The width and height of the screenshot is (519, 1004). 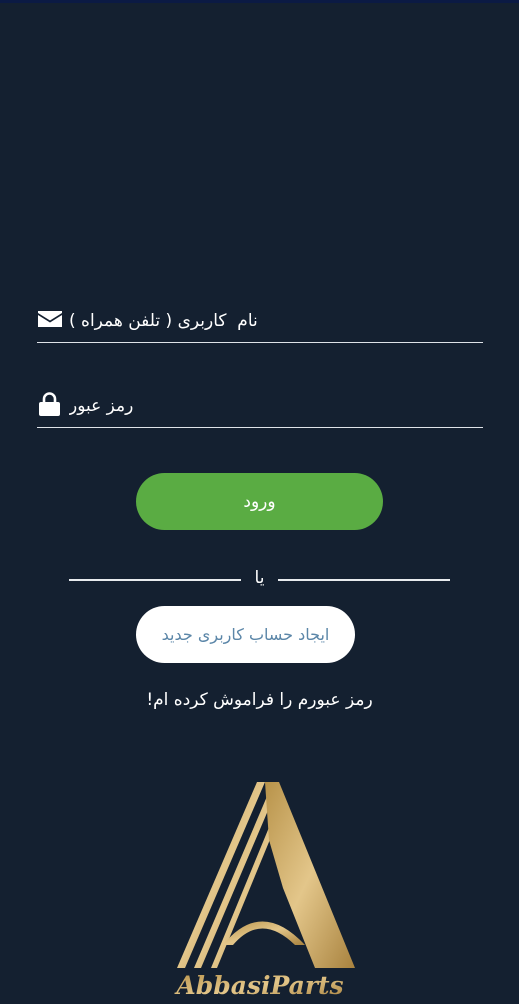 What do you see at coordinates (50, 319) in the screenshot?
I see `envelope-icon` at bounding box center [50, 319].